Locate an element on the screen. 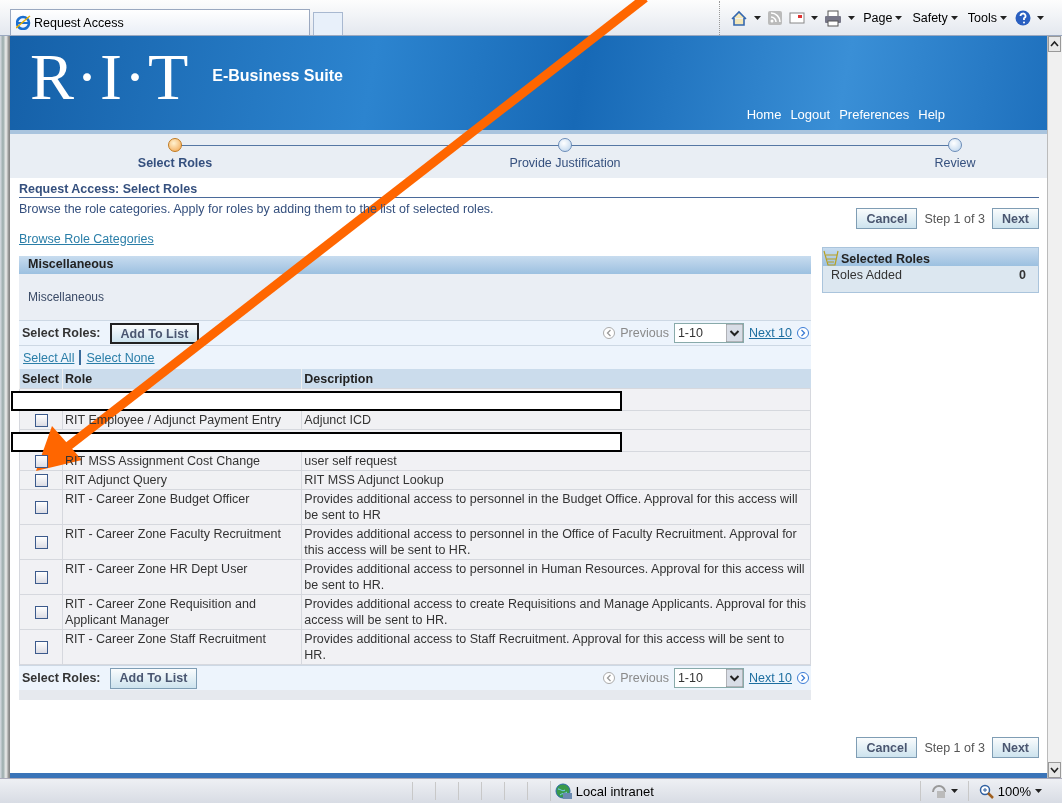  page-title: Request Access: Select Roles is located at coordinates (529, 190).